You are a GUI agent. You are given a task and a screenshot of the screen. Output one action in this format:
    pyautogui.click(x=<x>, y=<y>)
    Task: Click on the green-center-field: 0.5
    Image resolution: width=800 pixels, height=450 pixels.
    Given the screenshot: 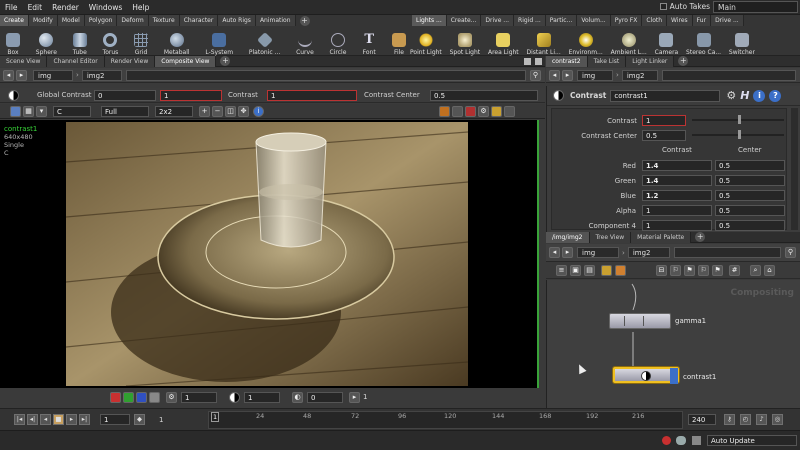 What is the action you would take?
    pyautogui.click(x=750, y=180)
    